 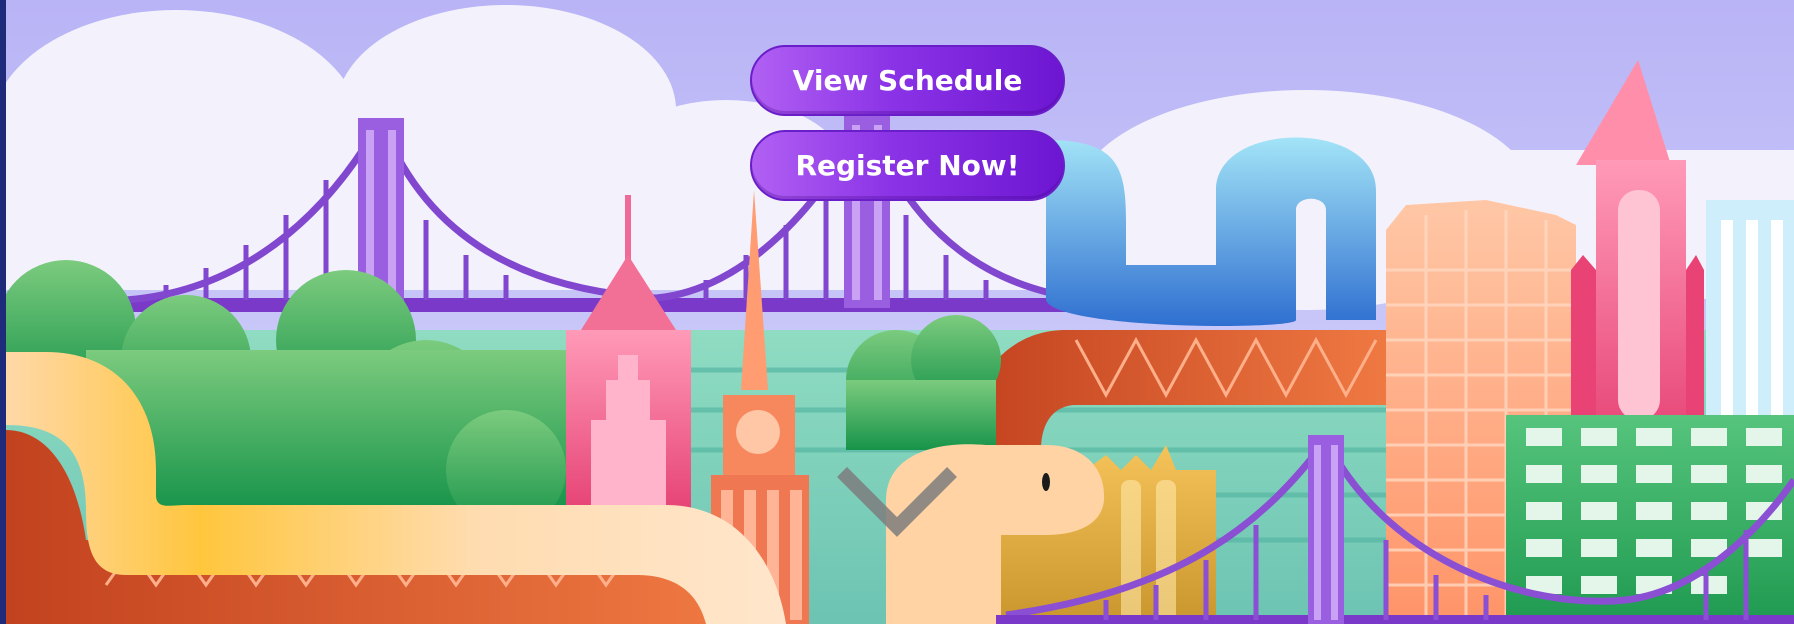 What do you see at coordinates (907, 165) in the screenshot?
I see `register-now-button: Register Now!` at bounding box center [907, 165].